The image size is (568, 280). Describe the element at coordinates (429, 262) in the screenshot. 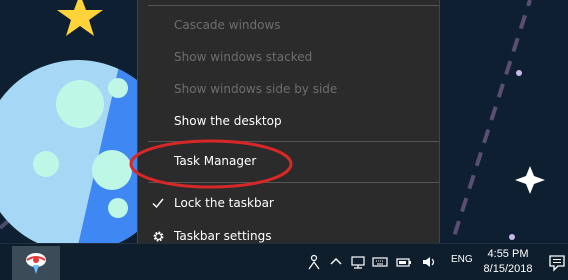

I see `volume-icon` at that location.